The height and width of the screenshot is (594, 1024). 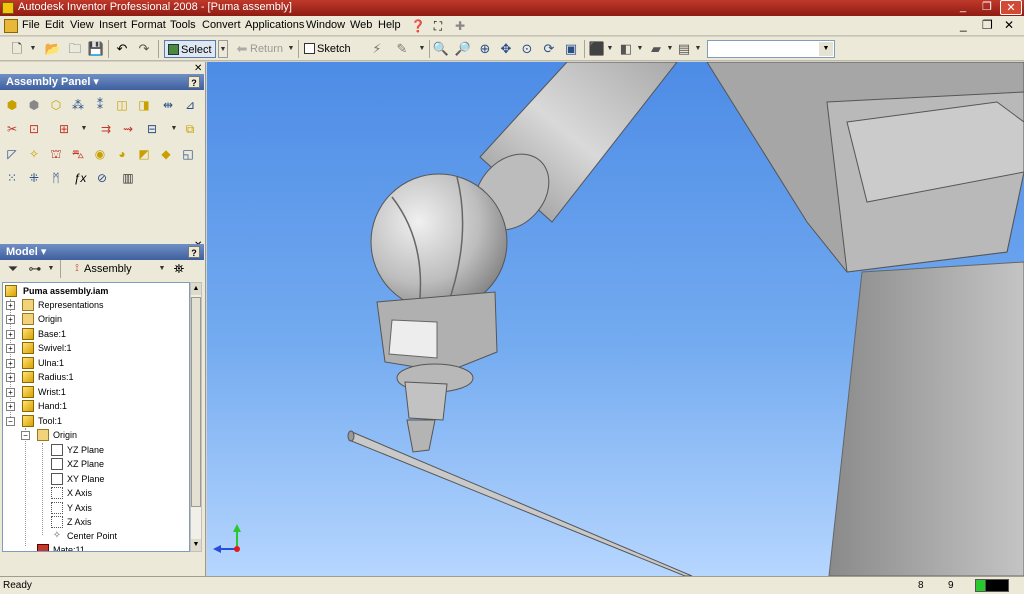 I want to click on section-icon: ⇉, so click(x=106, y=129).